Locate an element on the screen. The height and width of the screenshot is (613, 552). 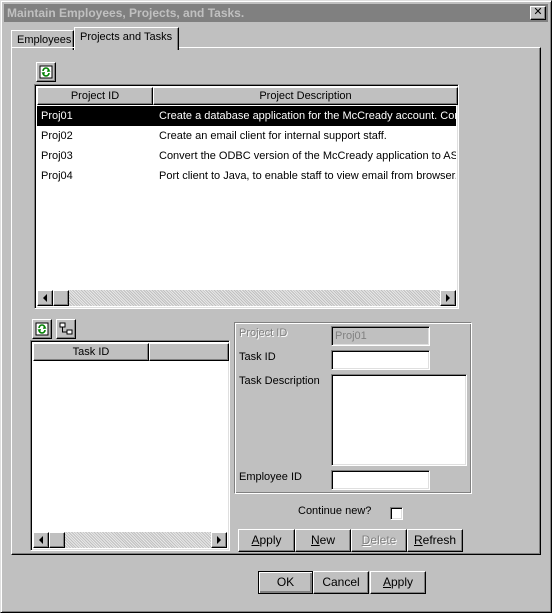
projects-list-header: Project ID Project Description is located at coordinates (247, 96).